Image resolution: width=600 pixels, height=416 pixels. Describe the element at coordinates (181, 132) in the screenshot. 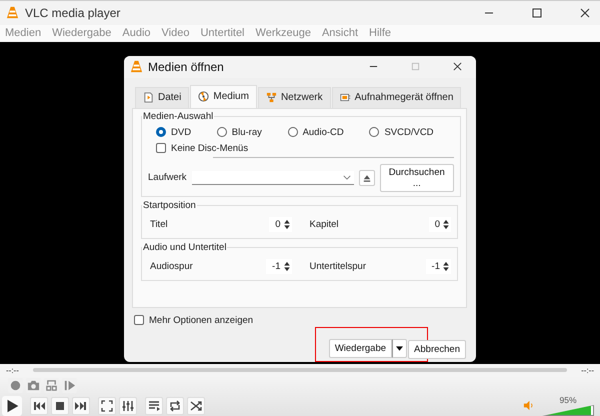

I see `radio-label: DVD` at that location.